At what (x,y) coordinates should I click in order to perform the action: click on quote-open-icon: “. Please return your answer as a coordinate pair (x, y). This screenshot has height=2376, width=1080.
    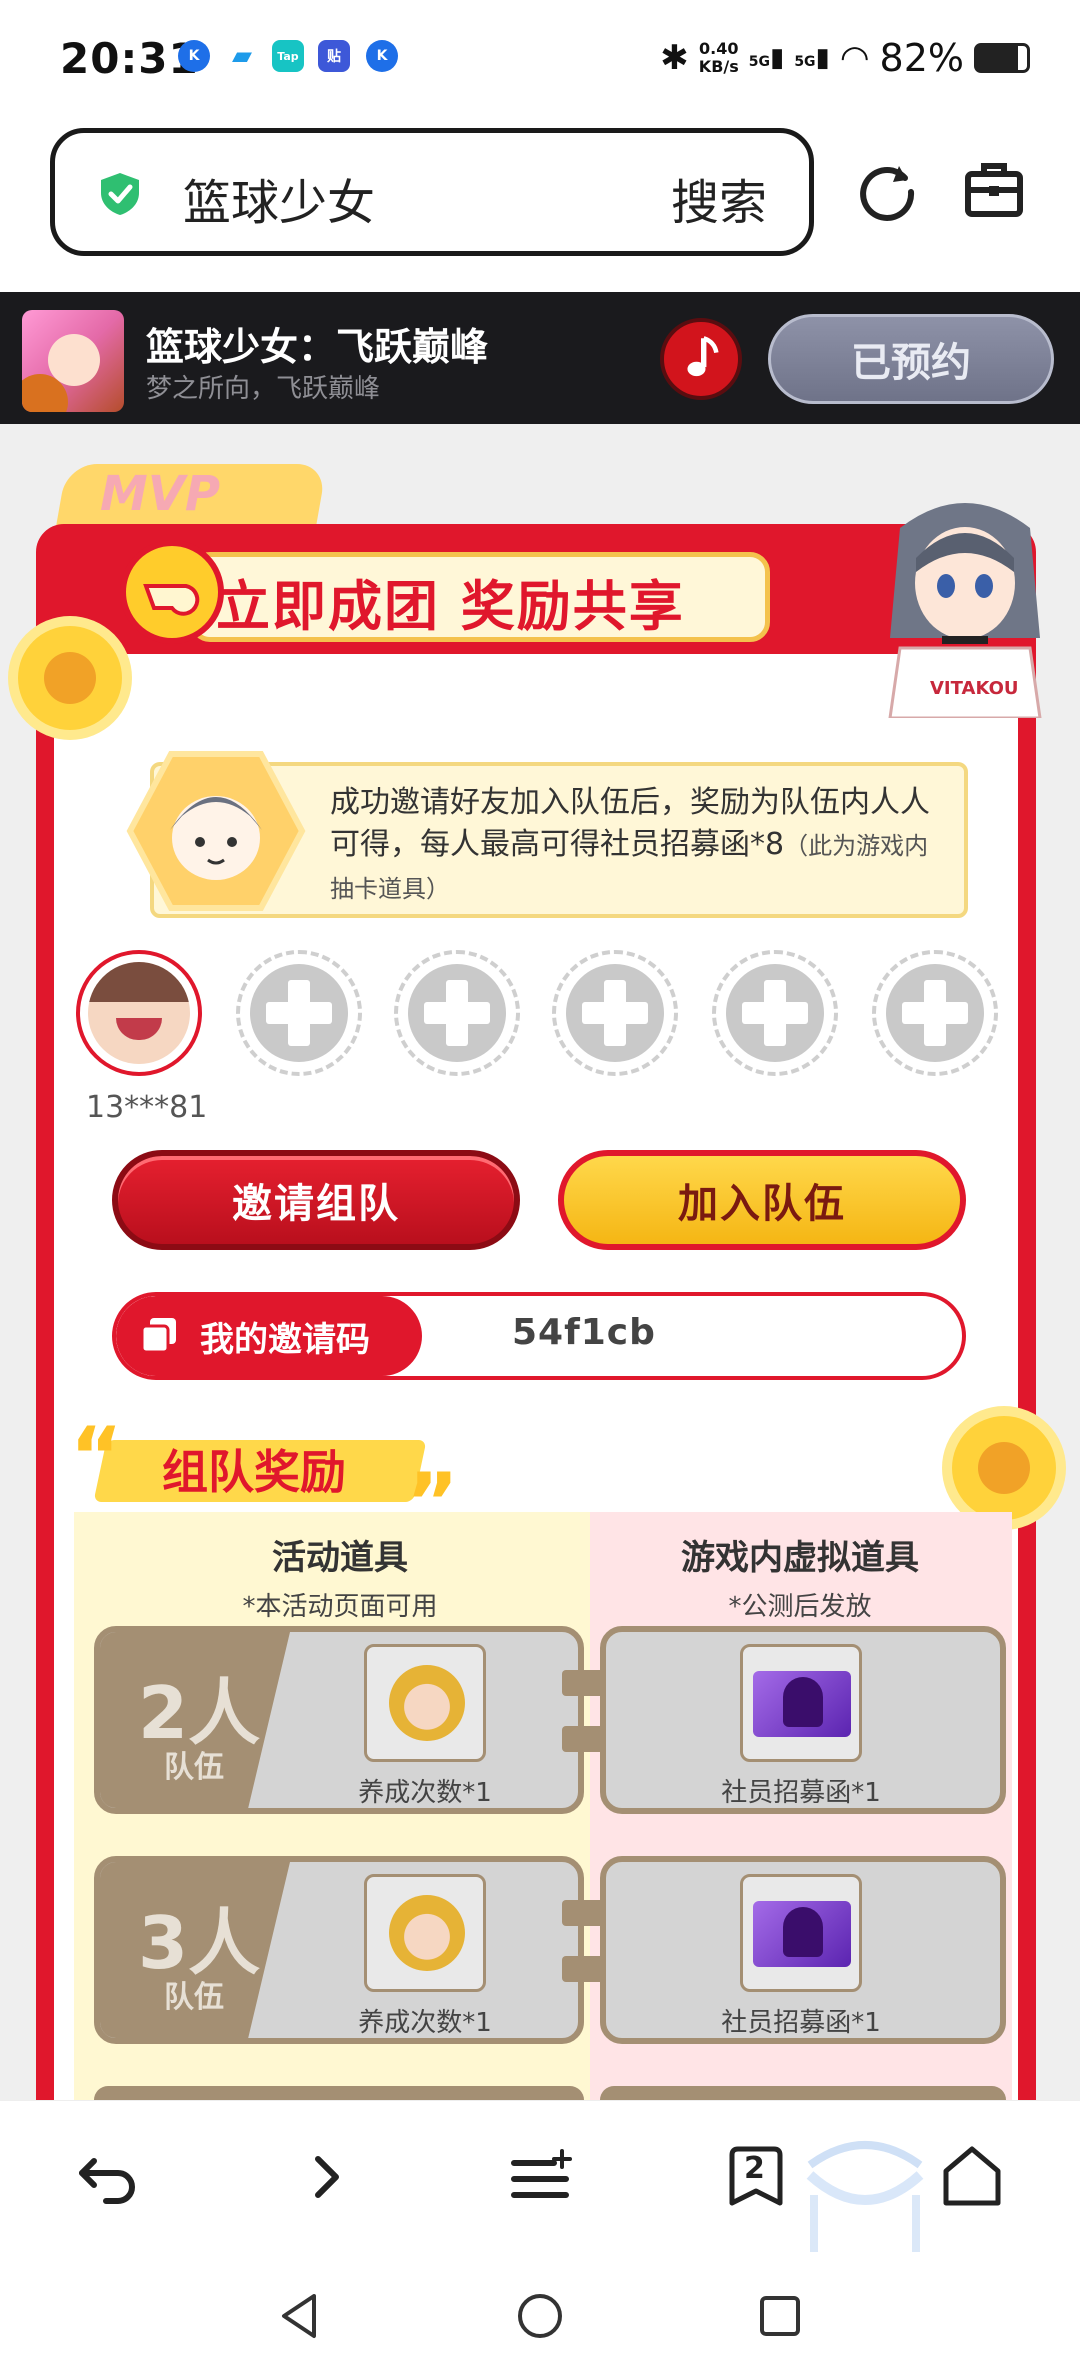
    Looking at the image, I should click on (96, 1456).